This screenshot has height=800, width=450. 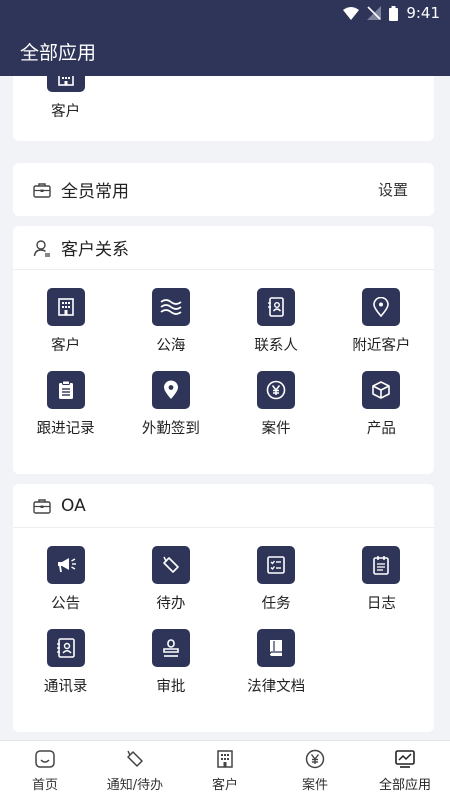 I want to click on app-item-legal-documents: 法律文档, so click(x=276, y=662).